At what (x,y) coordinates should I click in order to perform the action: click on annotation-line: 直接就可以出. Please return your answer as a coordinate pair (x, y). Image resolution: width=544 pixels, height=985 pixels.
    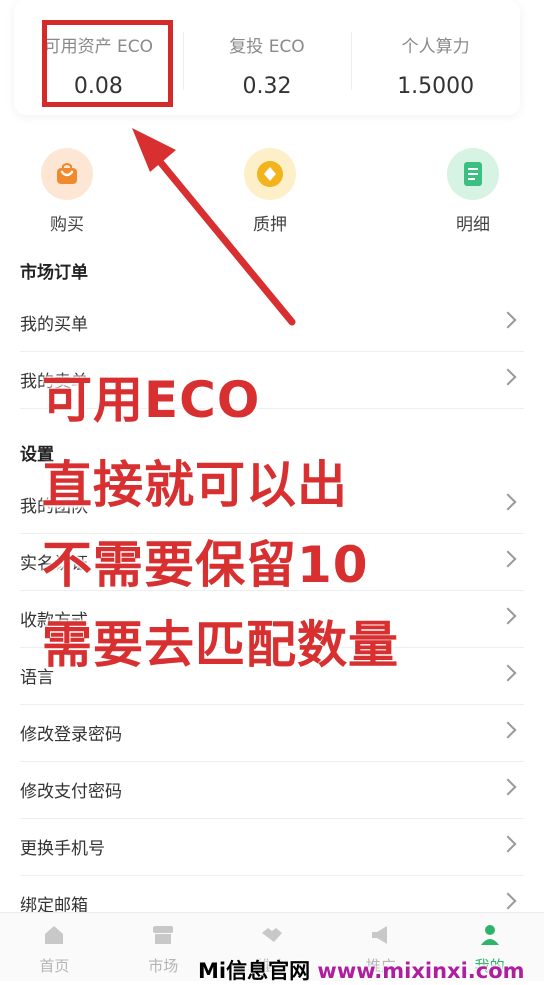
    Looking at the image, I should click on (195, 485).